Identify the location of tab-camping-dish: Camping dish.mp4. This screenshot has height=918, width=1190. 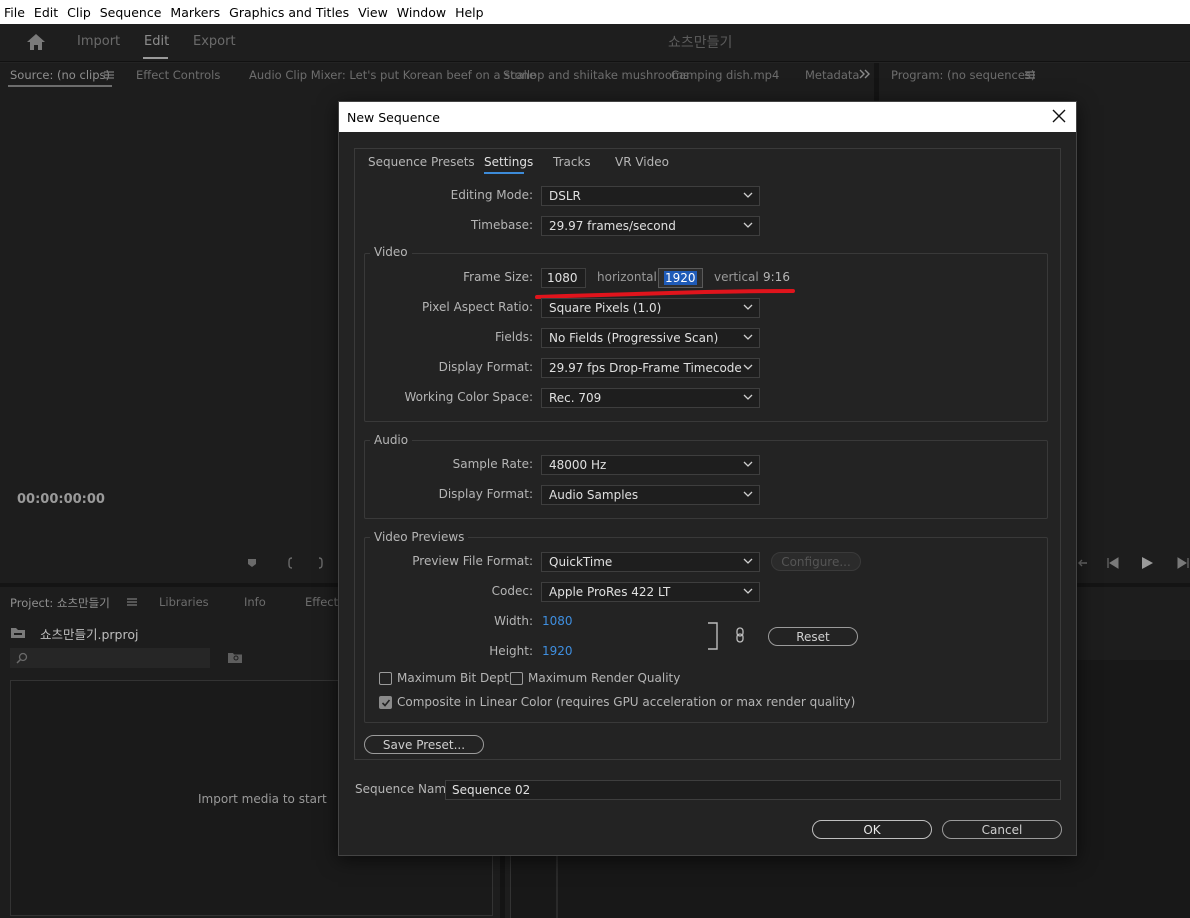
(725, 75).